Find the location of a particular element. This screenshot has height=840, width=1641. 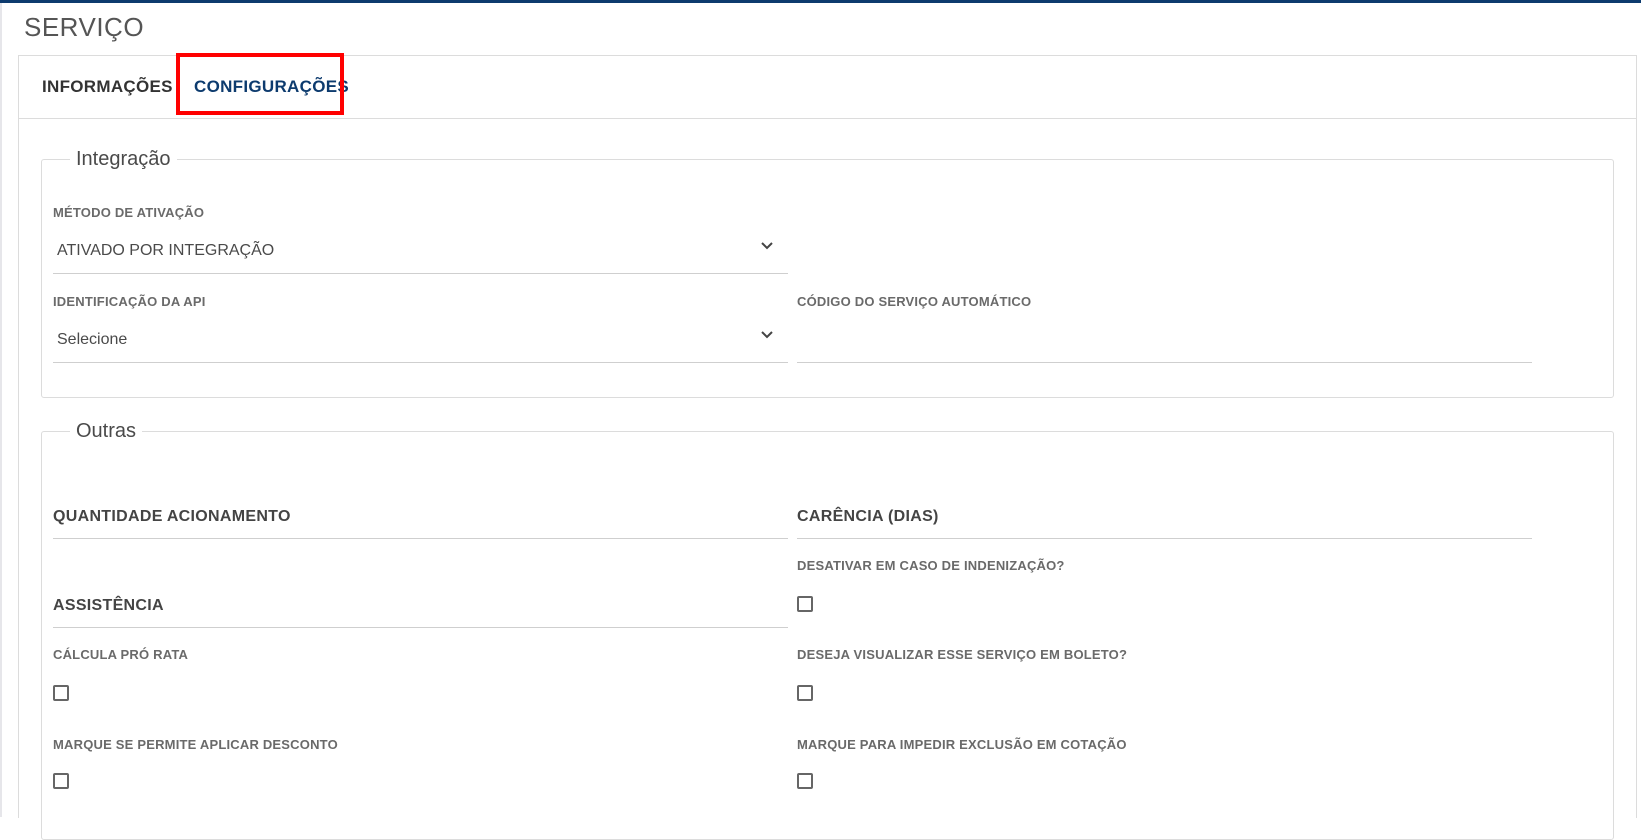

metodo-ativacao-select: ATIVADO POR INTEGRAÇÃO is located at coordinates (420, 251).